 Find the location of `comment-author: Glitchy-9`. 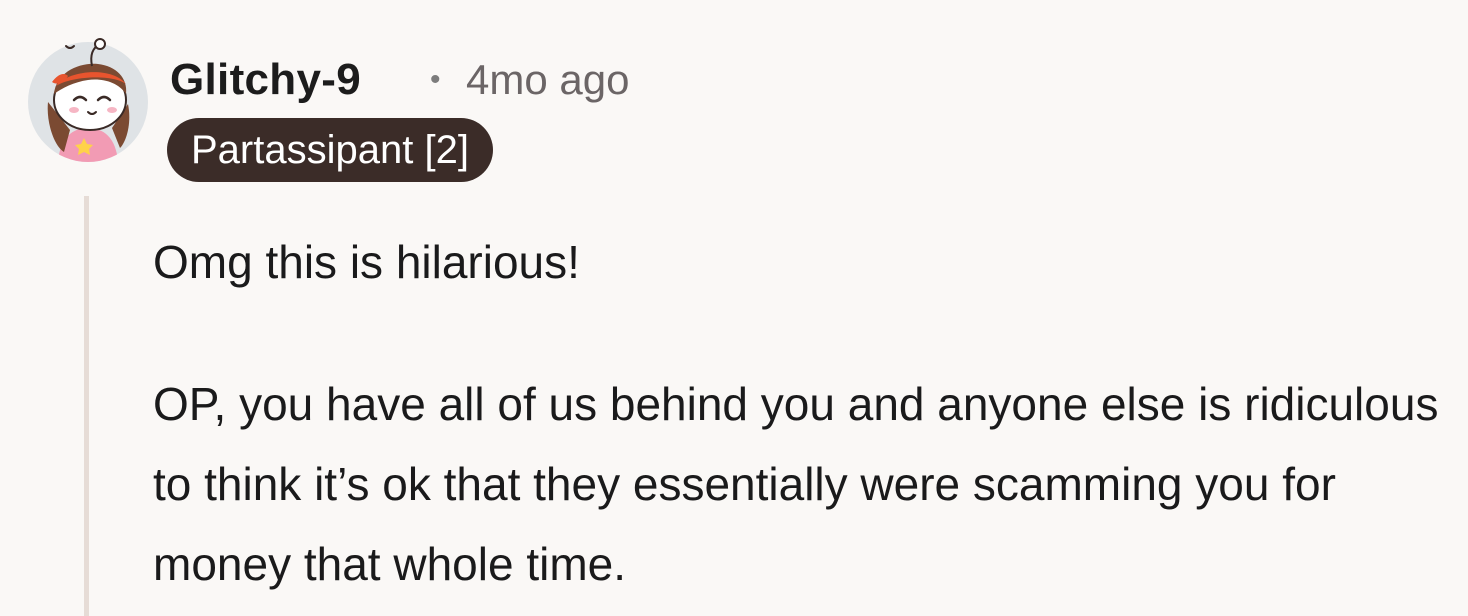

comment-author: Glitchy-9 is located at coordinates (265, 80).